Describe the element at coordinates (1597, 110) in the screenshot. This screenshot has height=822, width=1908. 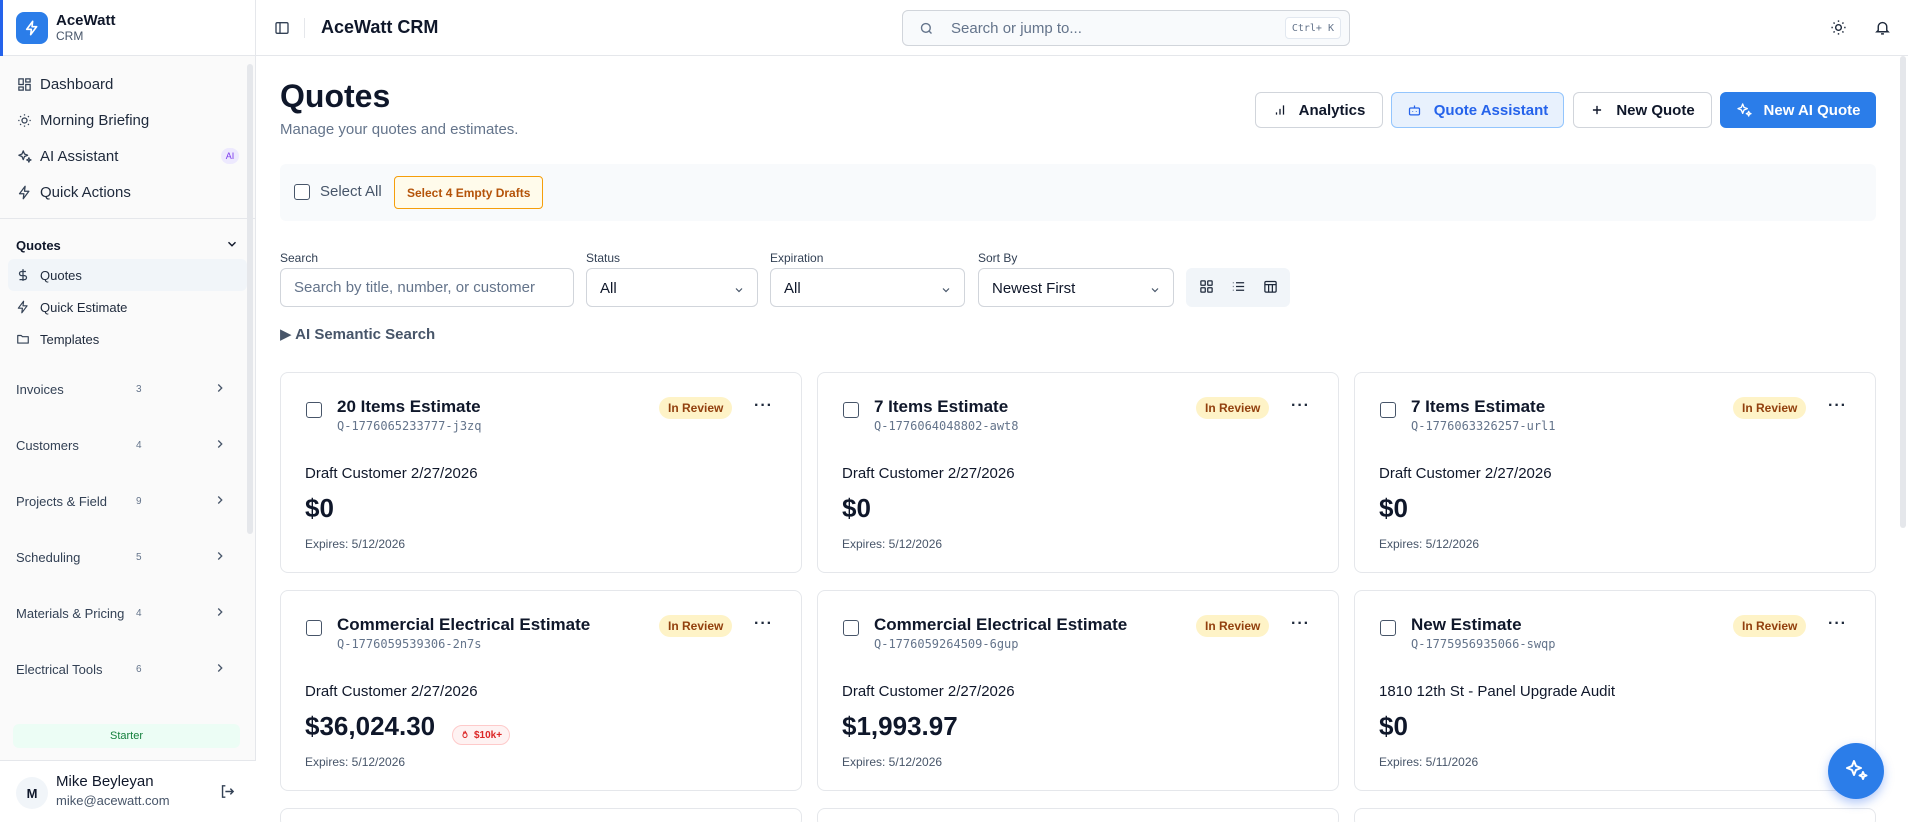
I see `plus-icon` at that location.